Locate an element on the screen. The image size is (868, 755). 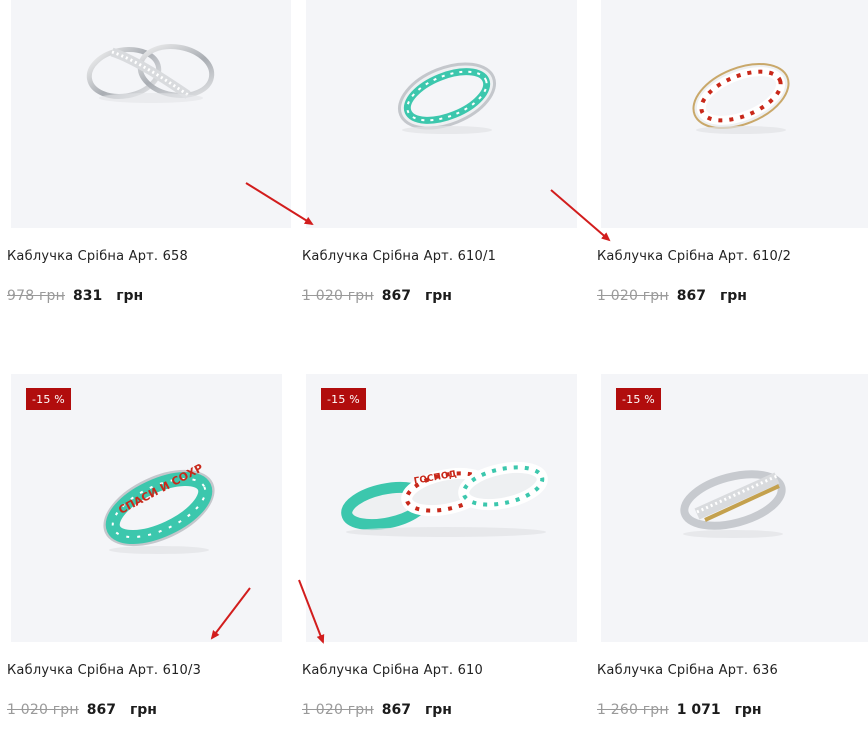
enamel-ring-icon: СПАСИ И СОХР is located at coordinates (159, 507).